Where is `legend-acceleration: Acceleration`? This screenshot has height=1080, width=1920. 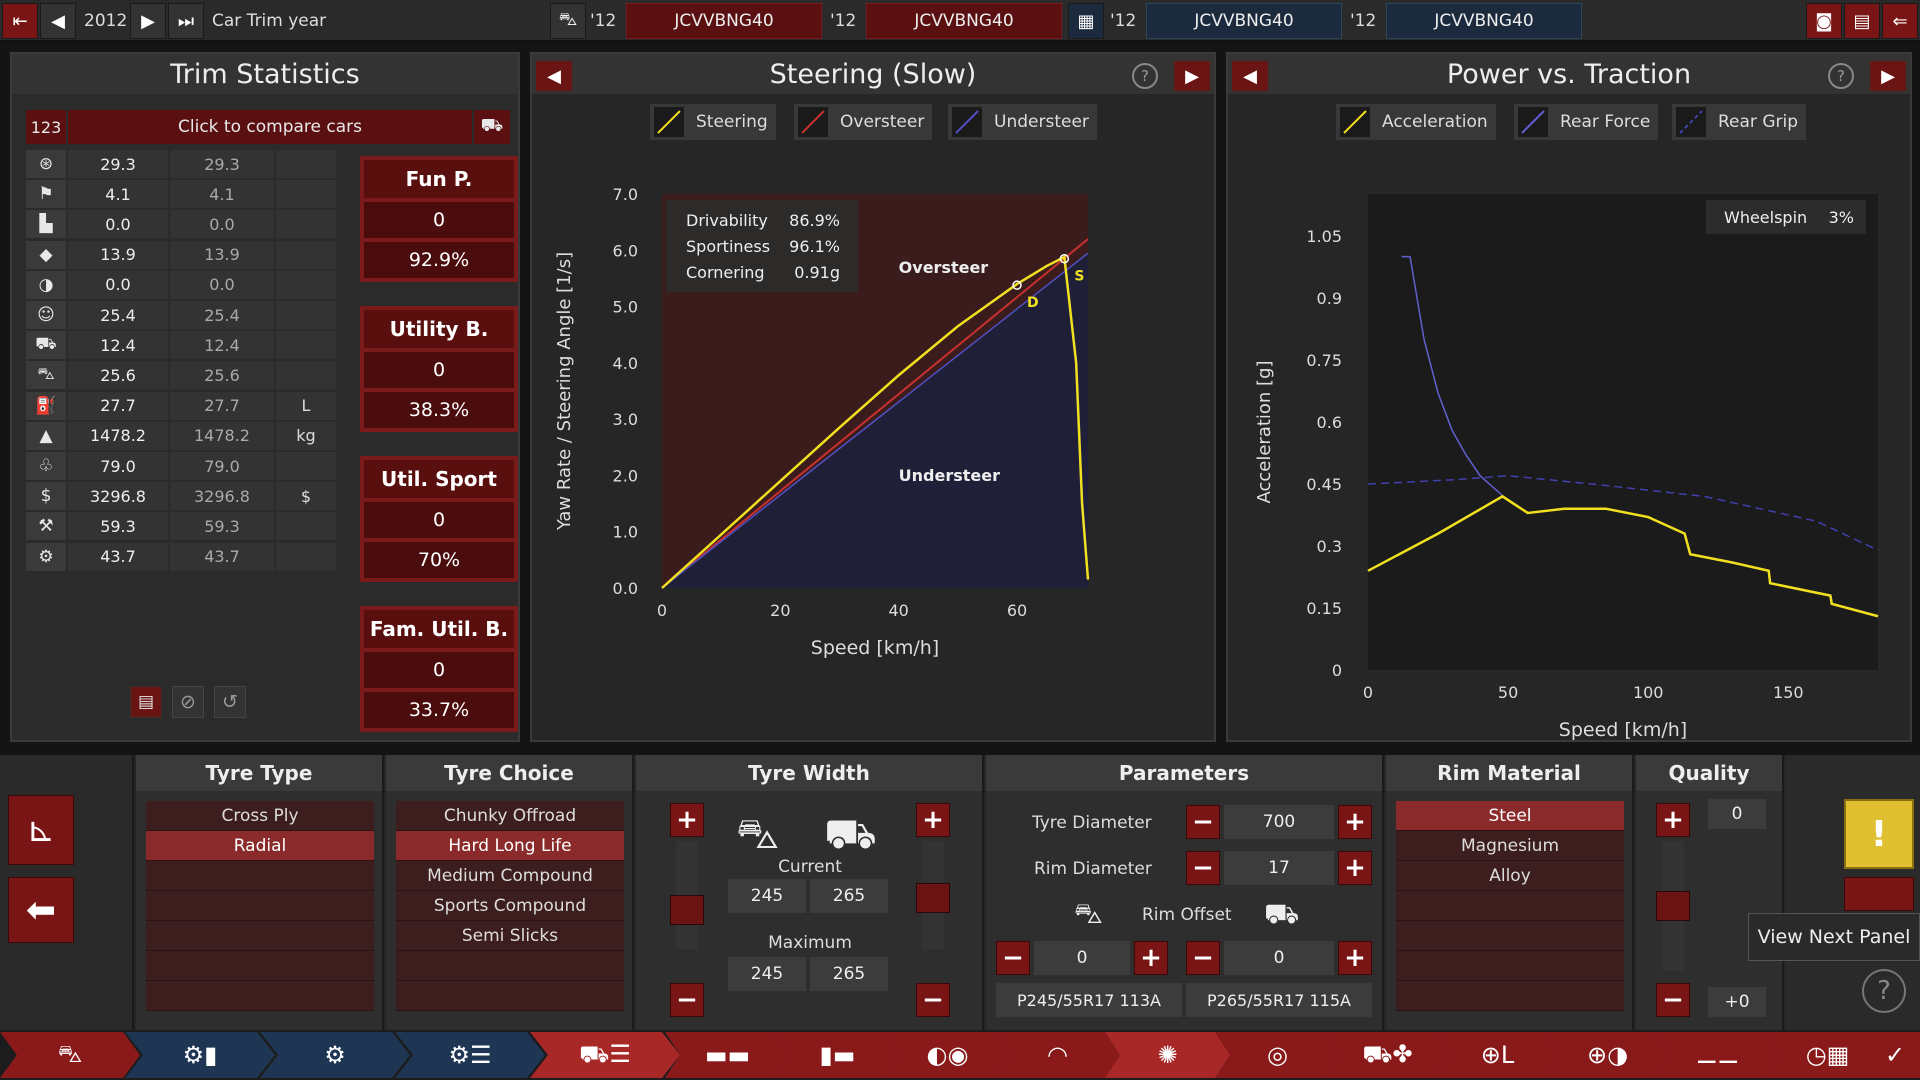 legend-acceleration: Acceleration is located at coordinates (1416, 122).